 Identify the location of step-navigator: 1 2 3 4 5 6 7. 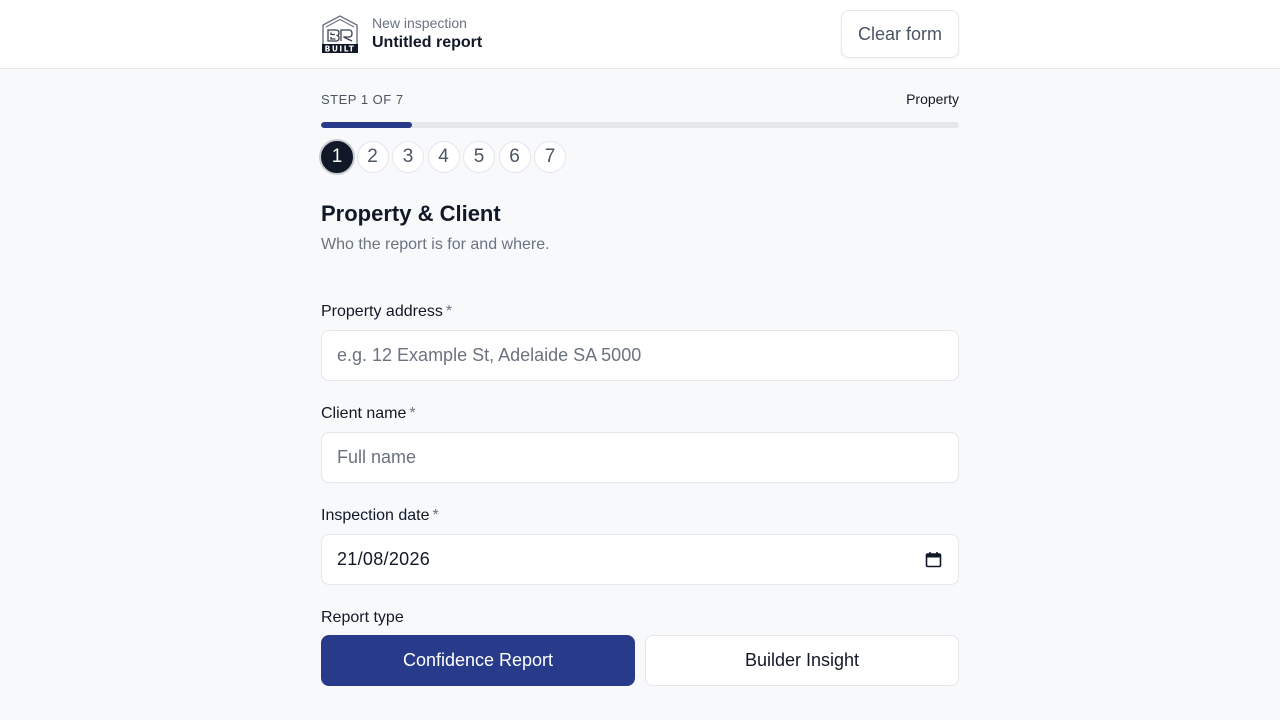
(443, 157).